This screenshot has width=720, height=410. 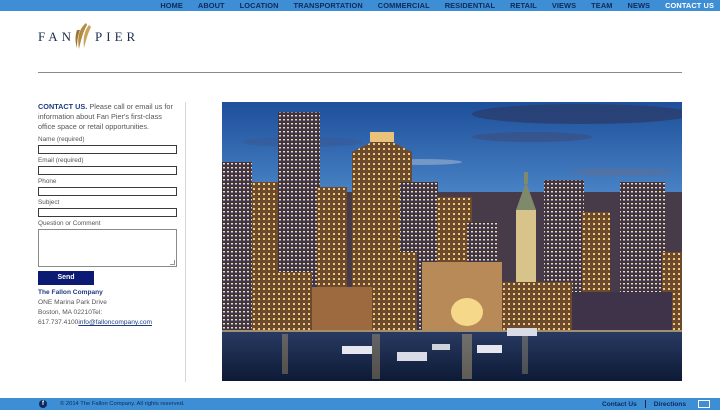 I want to click on nav-item-about: ABOUT, so click(x=211, y=5).